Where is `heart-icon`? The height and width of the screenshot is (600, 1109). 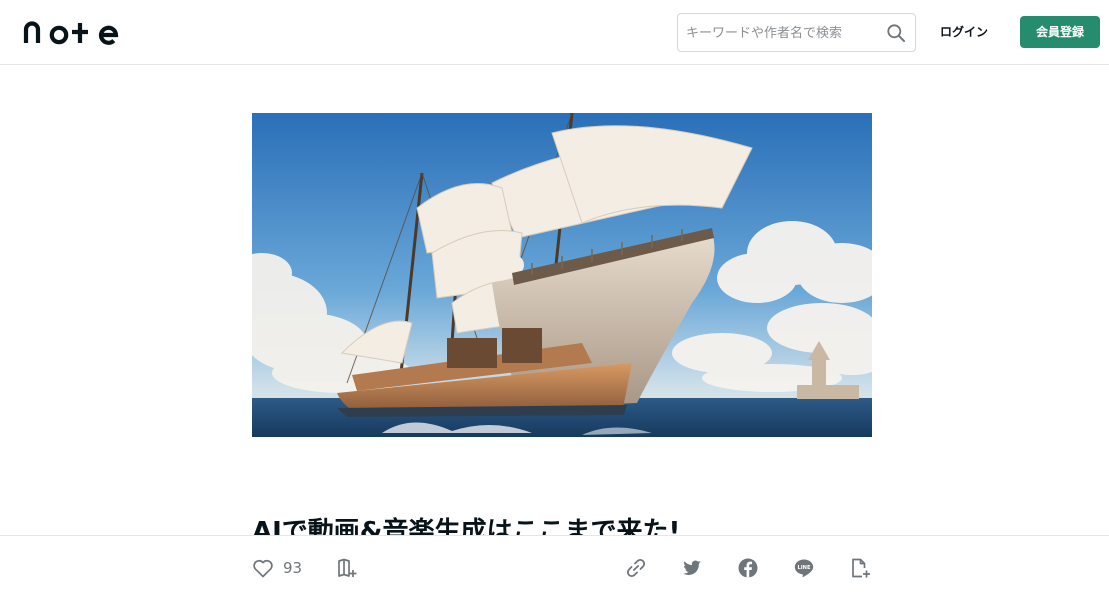 heart-icon is located at coordinates (263, 568).